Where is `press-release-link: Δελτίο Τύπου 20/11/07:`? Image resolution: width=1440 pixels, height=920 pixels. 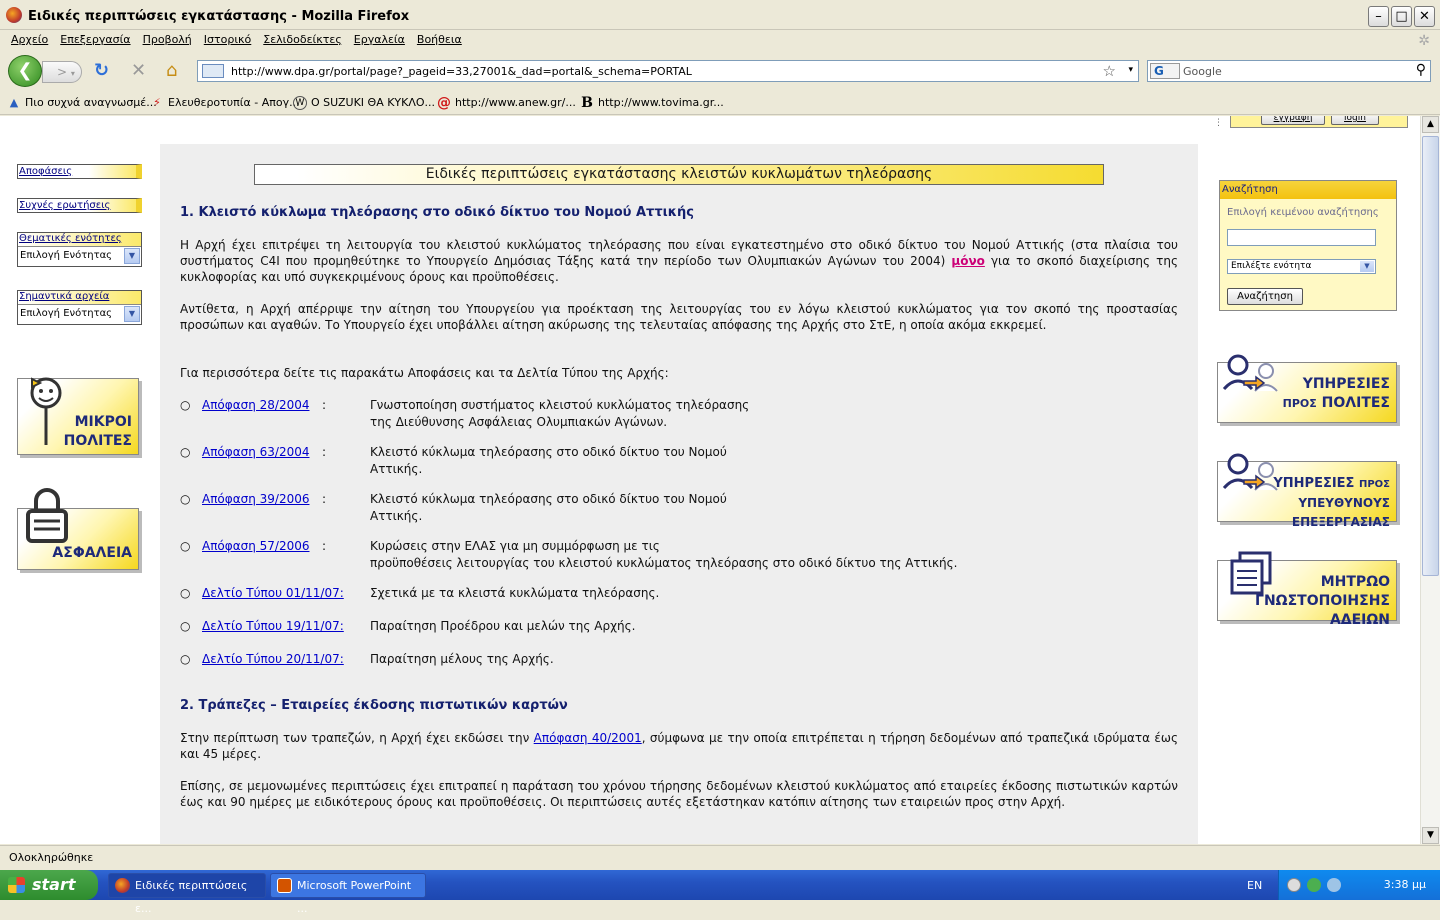
press-release-link: Δελτίο Τύπου 20/11/07: is located at coordinates (273, 659).